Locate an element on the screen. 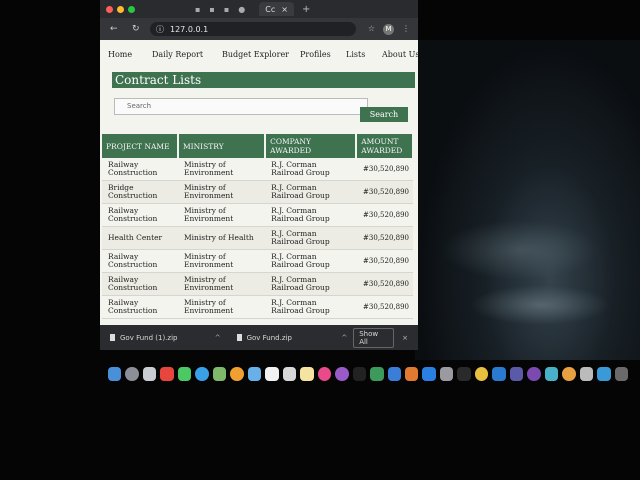 This screenshot has width=640, height=480. settings-icon is located at coordinates (446, 374).